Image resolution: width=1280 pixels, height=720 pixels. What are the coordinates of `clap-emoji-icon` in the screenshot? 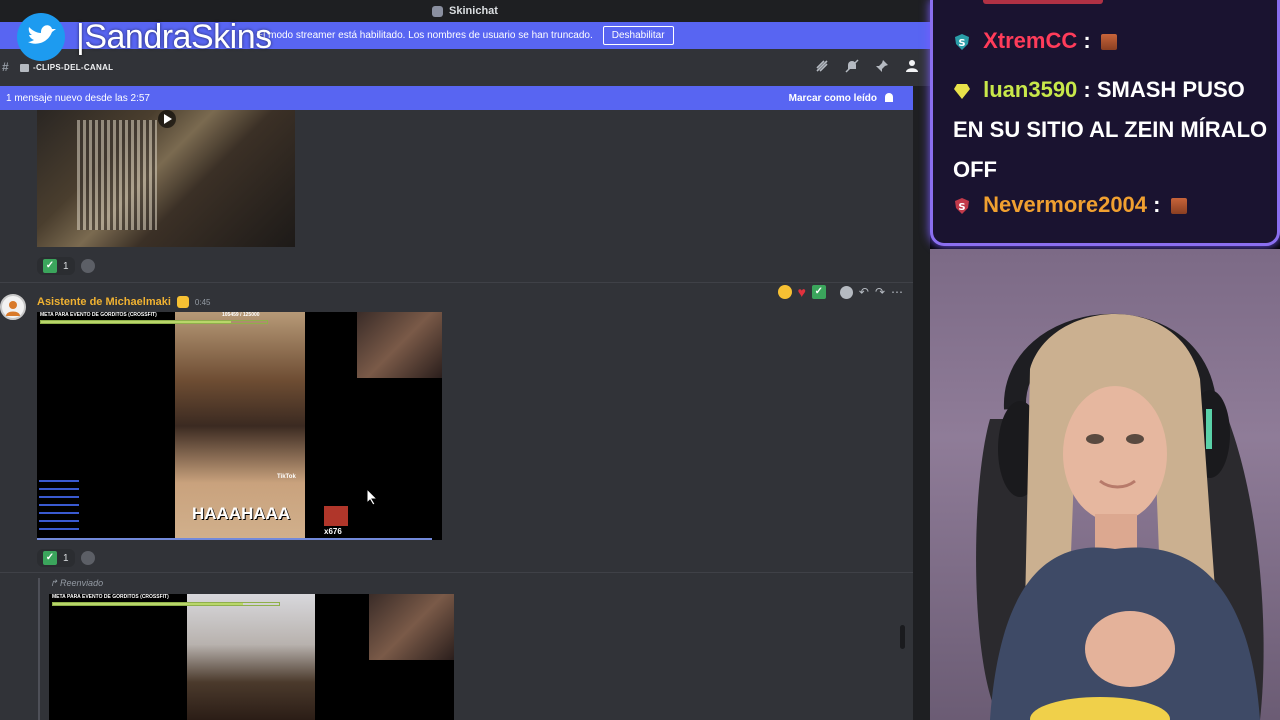 It's located at (182, 302).